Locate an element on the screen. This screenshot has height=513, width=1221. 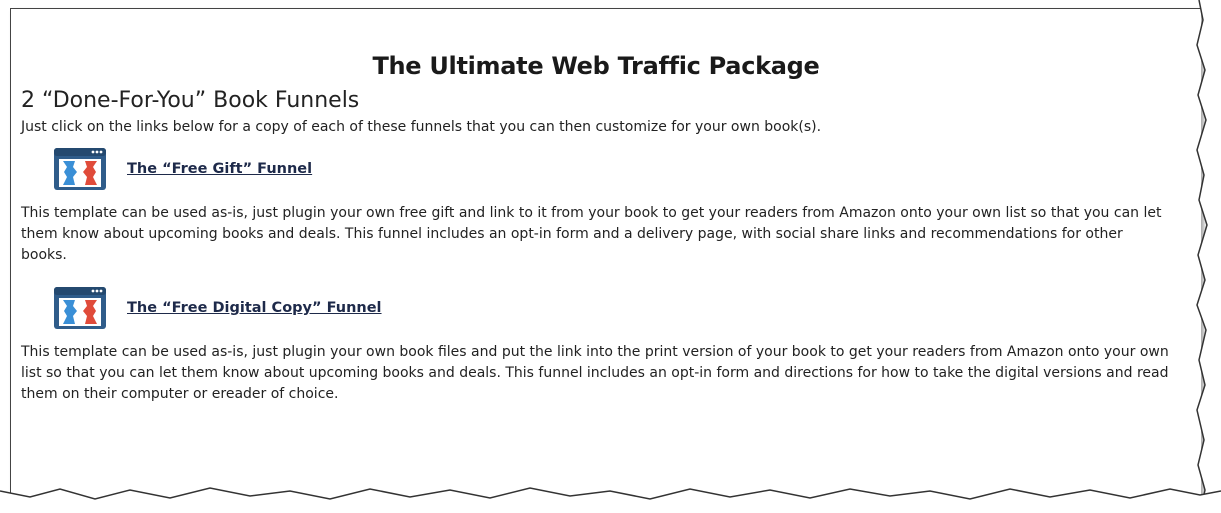
free-gift-funnel-link: The “Free Gift” Funnel is located at coordinates (219, 169).